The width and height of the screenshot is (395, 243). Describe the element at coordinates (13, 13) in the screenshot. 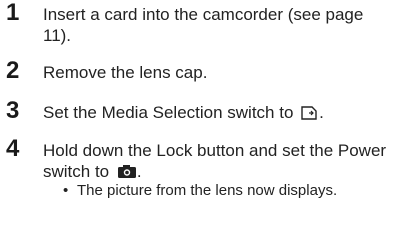

I see `step-number: 1` at that location.